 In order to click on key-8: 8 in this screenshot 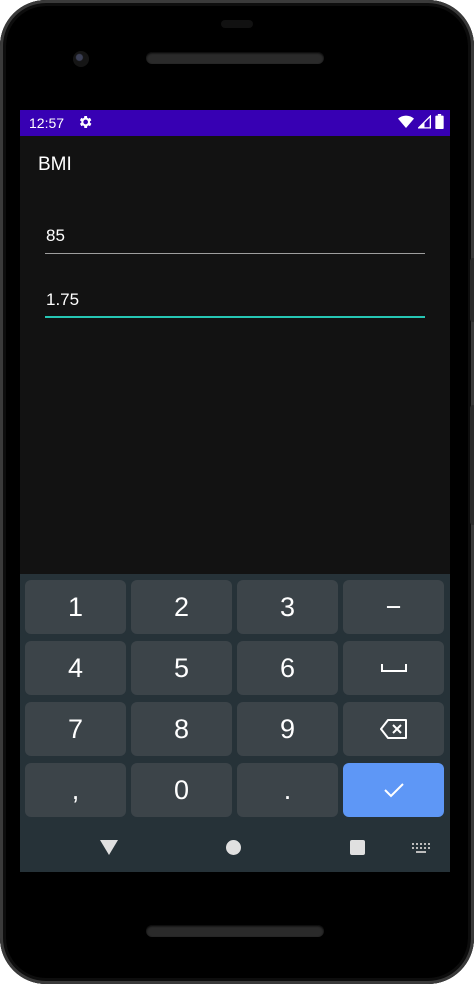, I will do `click(181, 729)`.